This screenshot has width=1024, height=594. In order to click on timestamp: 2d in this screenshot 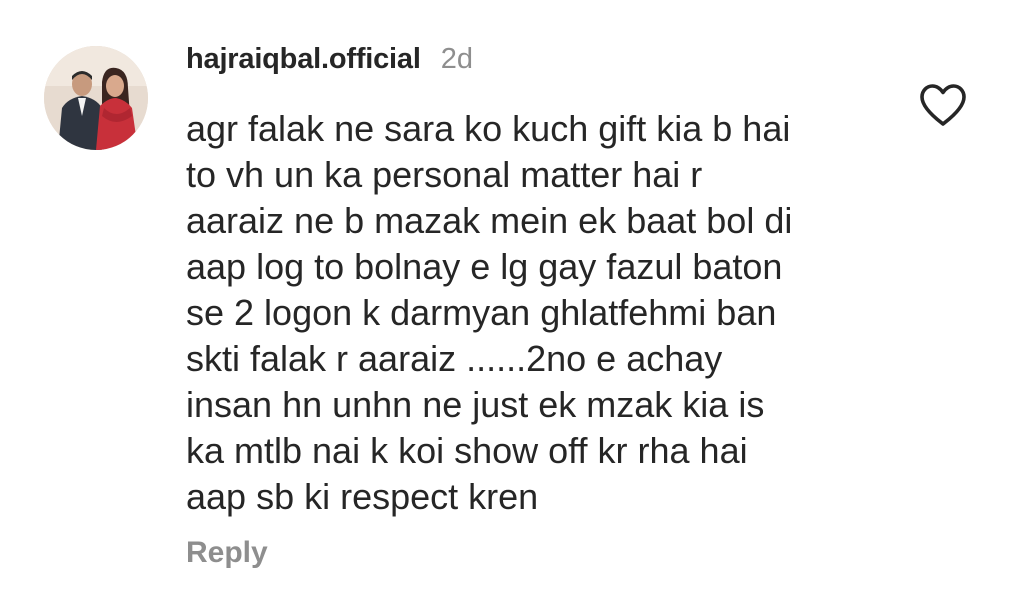, I will do `click(457, 59)`.